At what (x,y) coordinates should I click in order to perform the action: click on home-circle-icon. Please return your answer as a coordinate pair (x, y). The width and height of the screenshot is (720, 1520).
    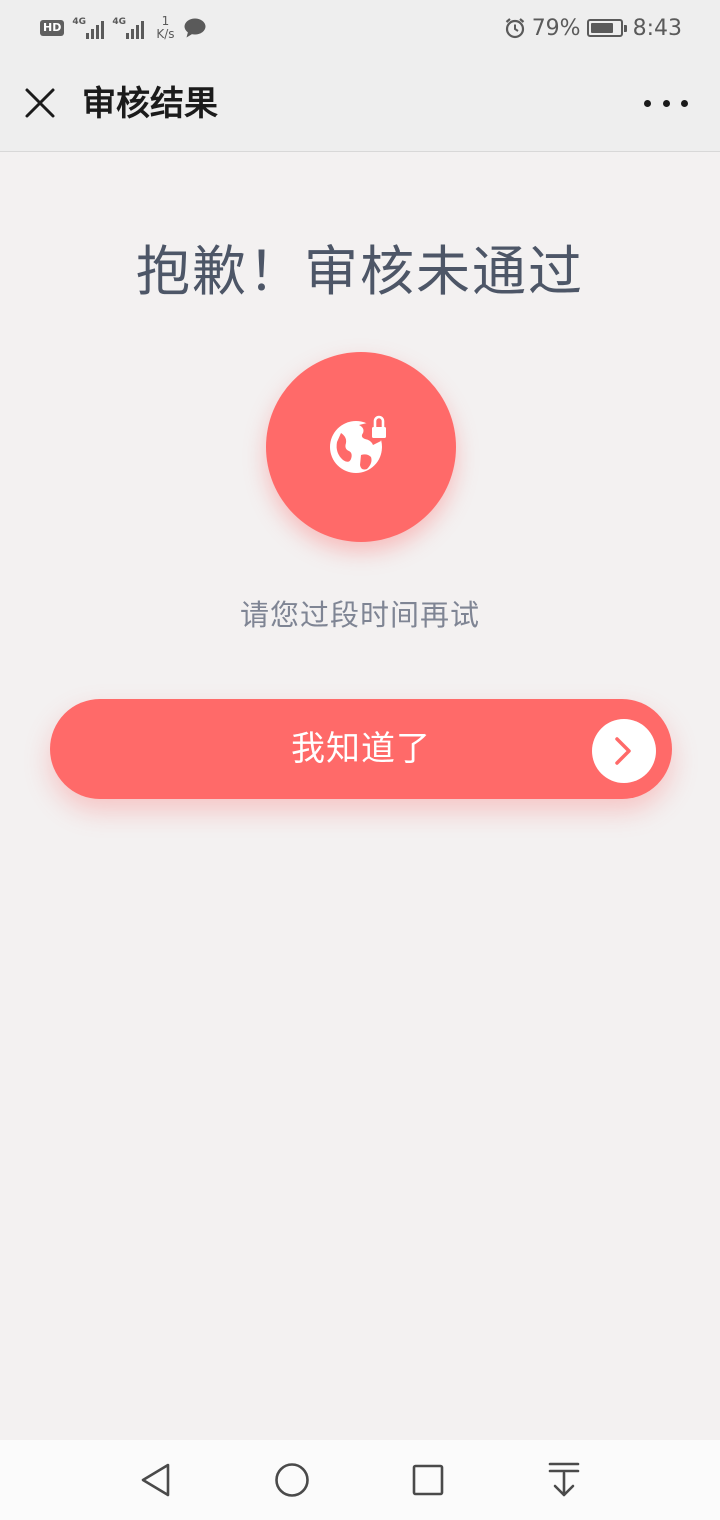
    Looking at the image, I should click on (292, 1480).